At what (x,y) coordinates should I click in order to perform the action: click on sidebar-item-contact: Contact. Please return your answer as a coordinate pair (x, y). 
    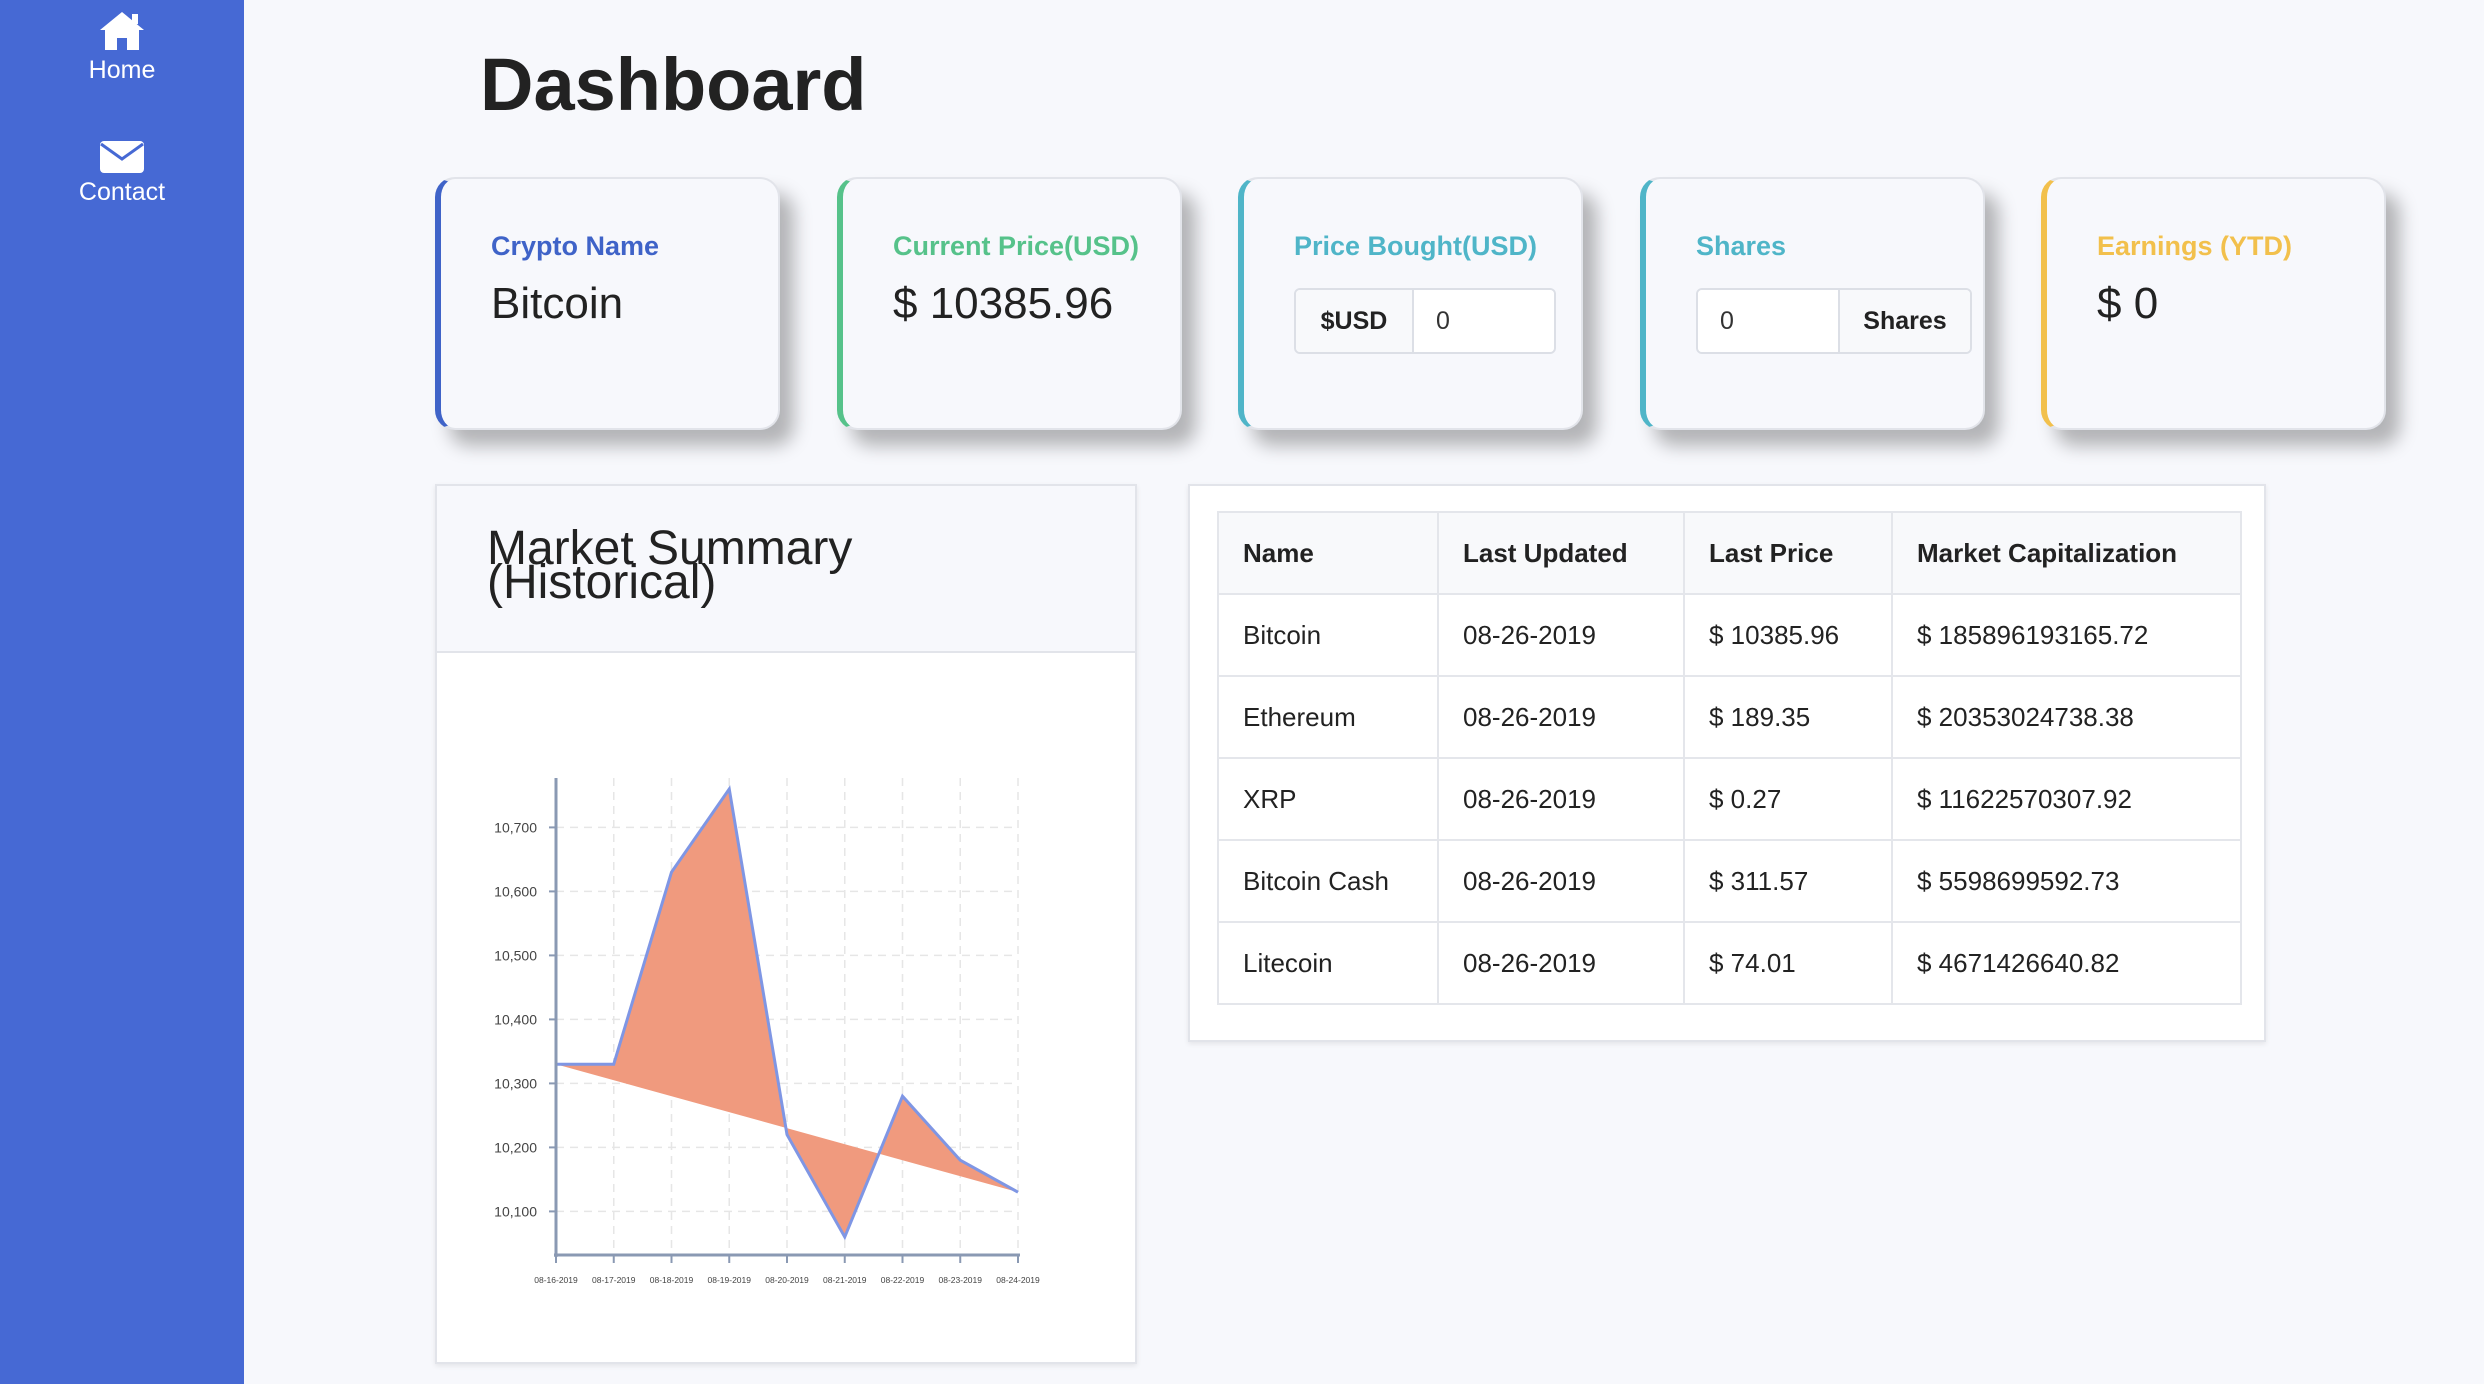
    Looking at the image, I should click on (122, 173).